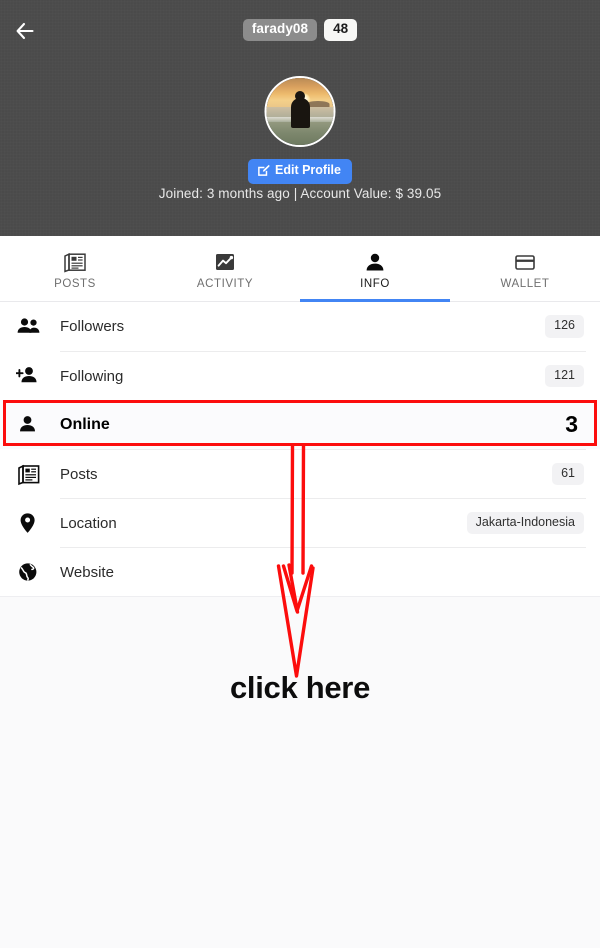 The width and height of the screenshot is (600, 948). I want to click on info-row-label: Following, so click(92, 376).